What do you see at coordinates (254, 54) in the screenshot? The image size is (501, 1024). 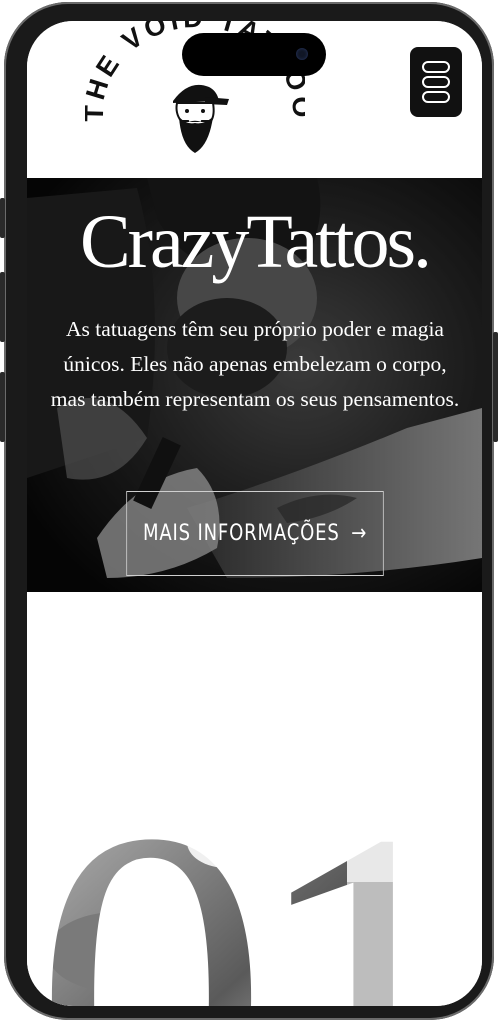 I see `dynamic-island` at bounding box center [254, 54].